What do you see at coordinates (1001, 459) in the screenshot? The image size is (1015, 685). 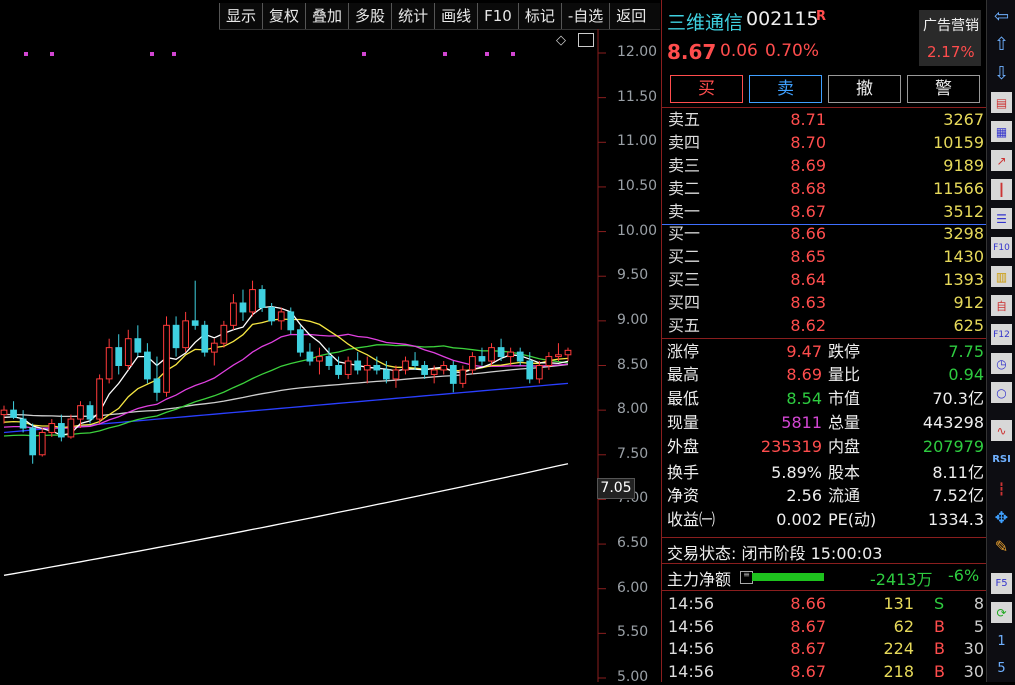 I see `rsi-icon: RSI` at bounding box center [1001, 459].